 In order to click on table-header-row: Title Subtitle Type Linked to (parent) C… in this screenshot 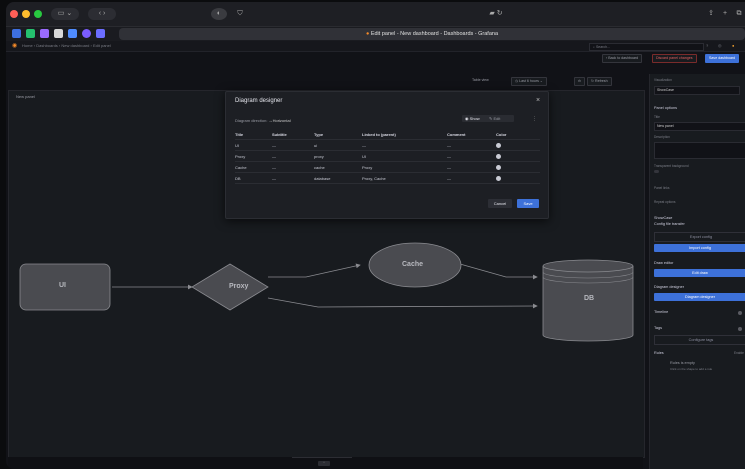, I will do `click(387, 134)`.